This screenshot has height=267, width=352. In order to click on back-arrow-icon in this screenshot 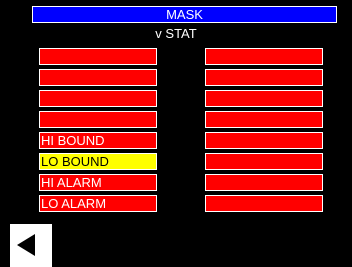, I will do `click(26, 245)`.